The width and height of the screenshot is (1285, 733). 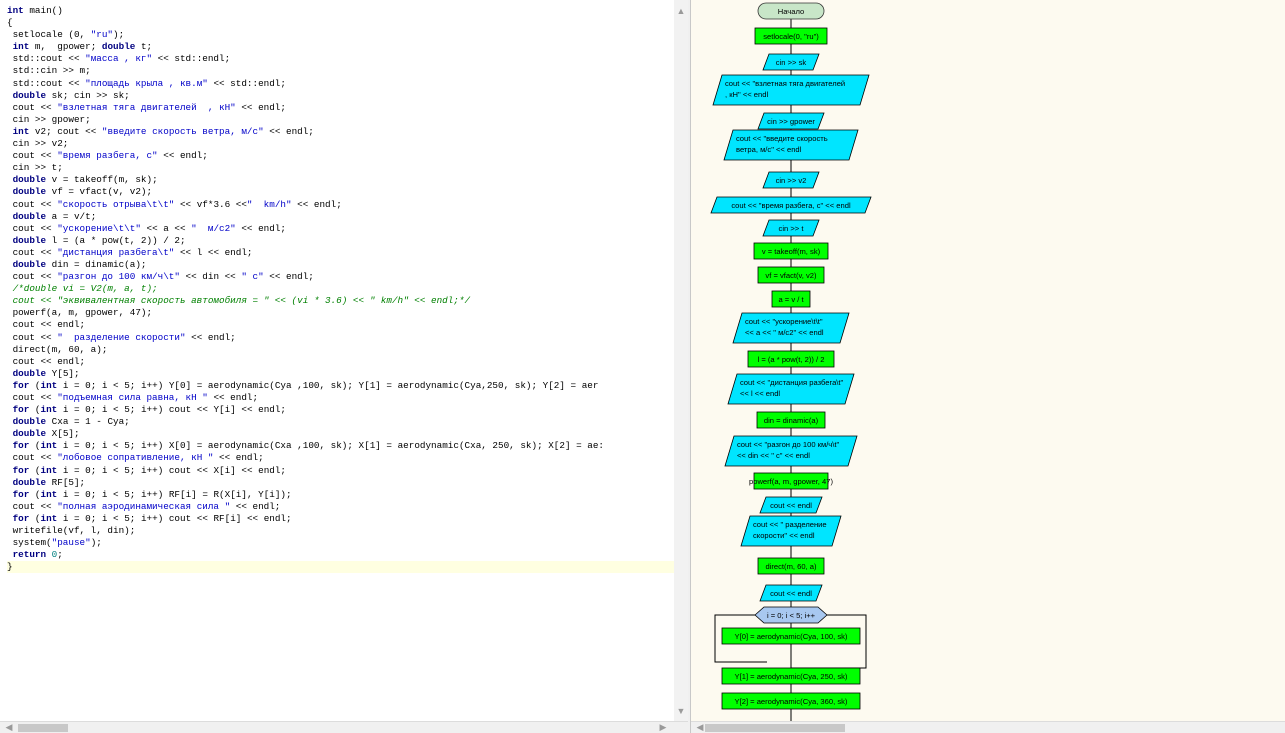 I want to click on flowchart-node-io: cin >> t, so click(x=791, y=228).